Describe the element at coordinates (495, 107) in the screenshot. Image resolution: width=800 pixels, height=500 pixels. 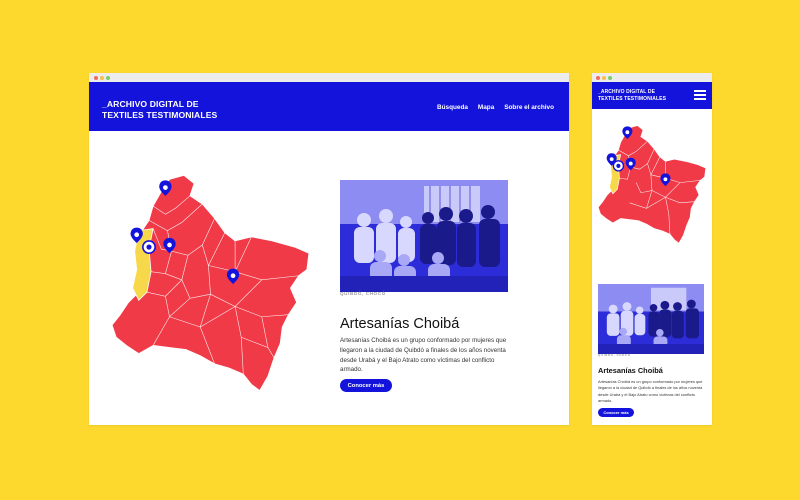
I see `main-nav: Búsqueda Mapa Sobre el archivo` at that location.